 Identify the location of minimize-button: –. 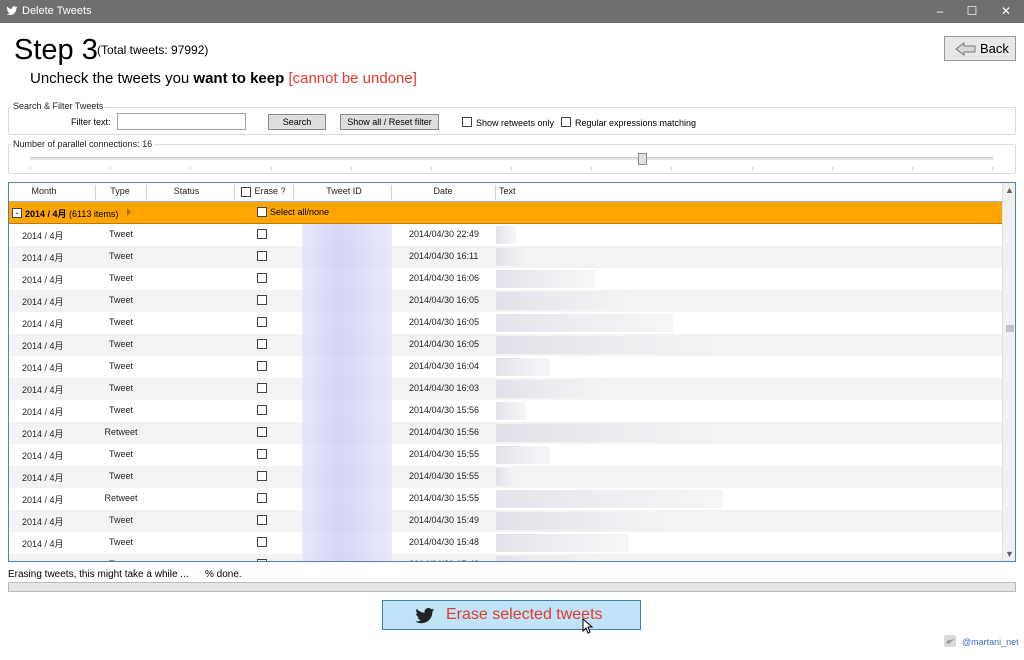
(940, 11).